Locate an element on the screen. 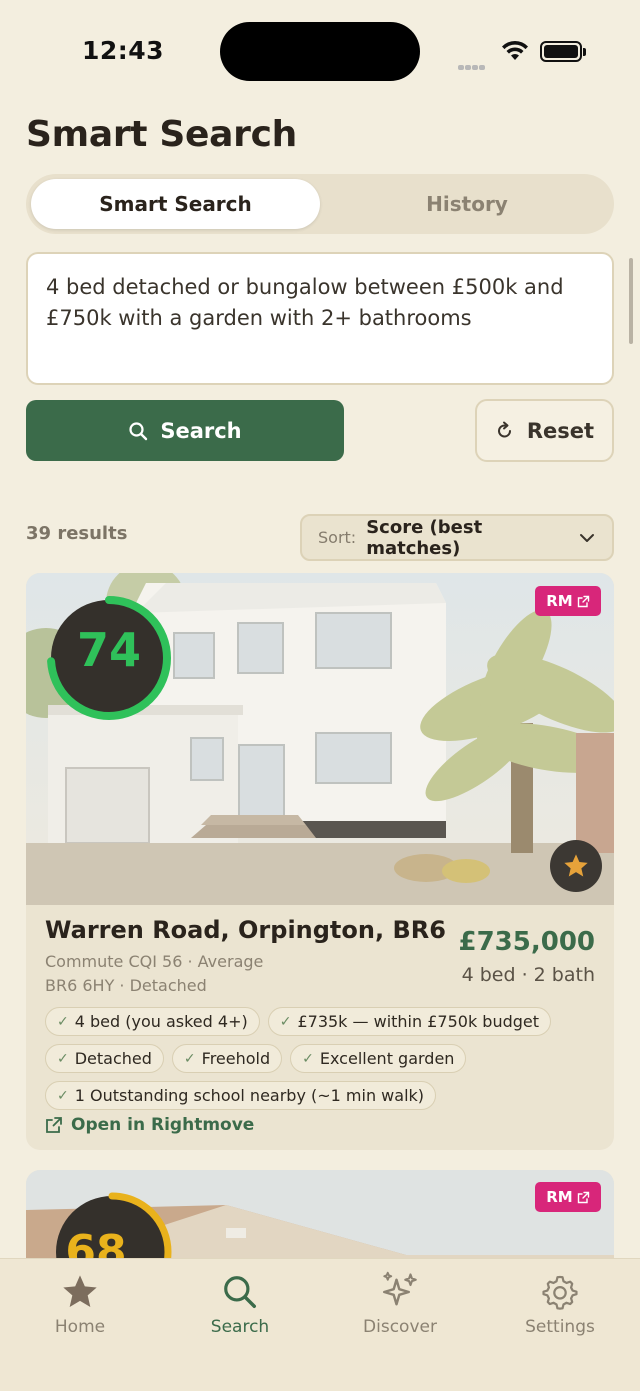  favourite-button is located at coordinates (576, 866).